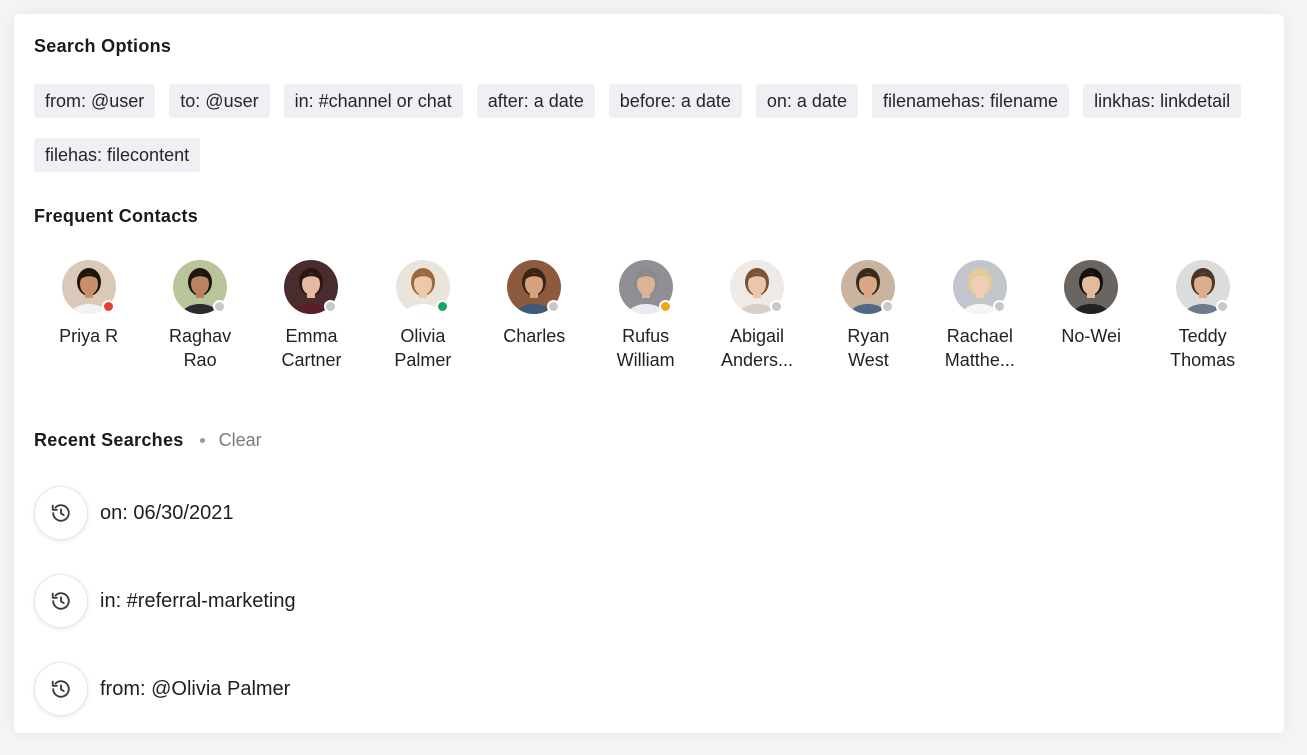 This screenshot has height=755, width=1307. I want to click on chip-filenamehas: filenamehas: filename, so click(970, 101).